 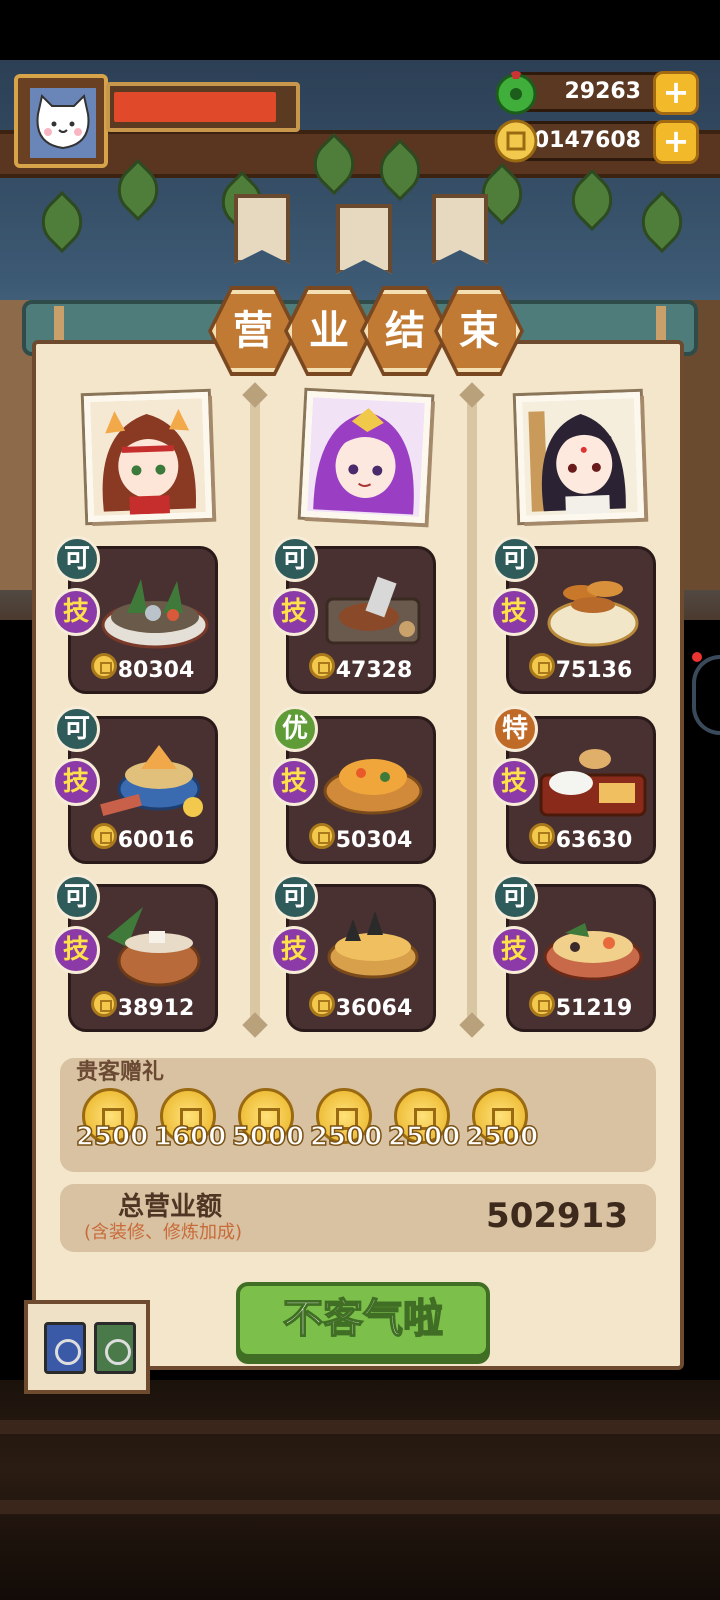 I want to click on dish-price: 51219, so click(x=594, y=1008).